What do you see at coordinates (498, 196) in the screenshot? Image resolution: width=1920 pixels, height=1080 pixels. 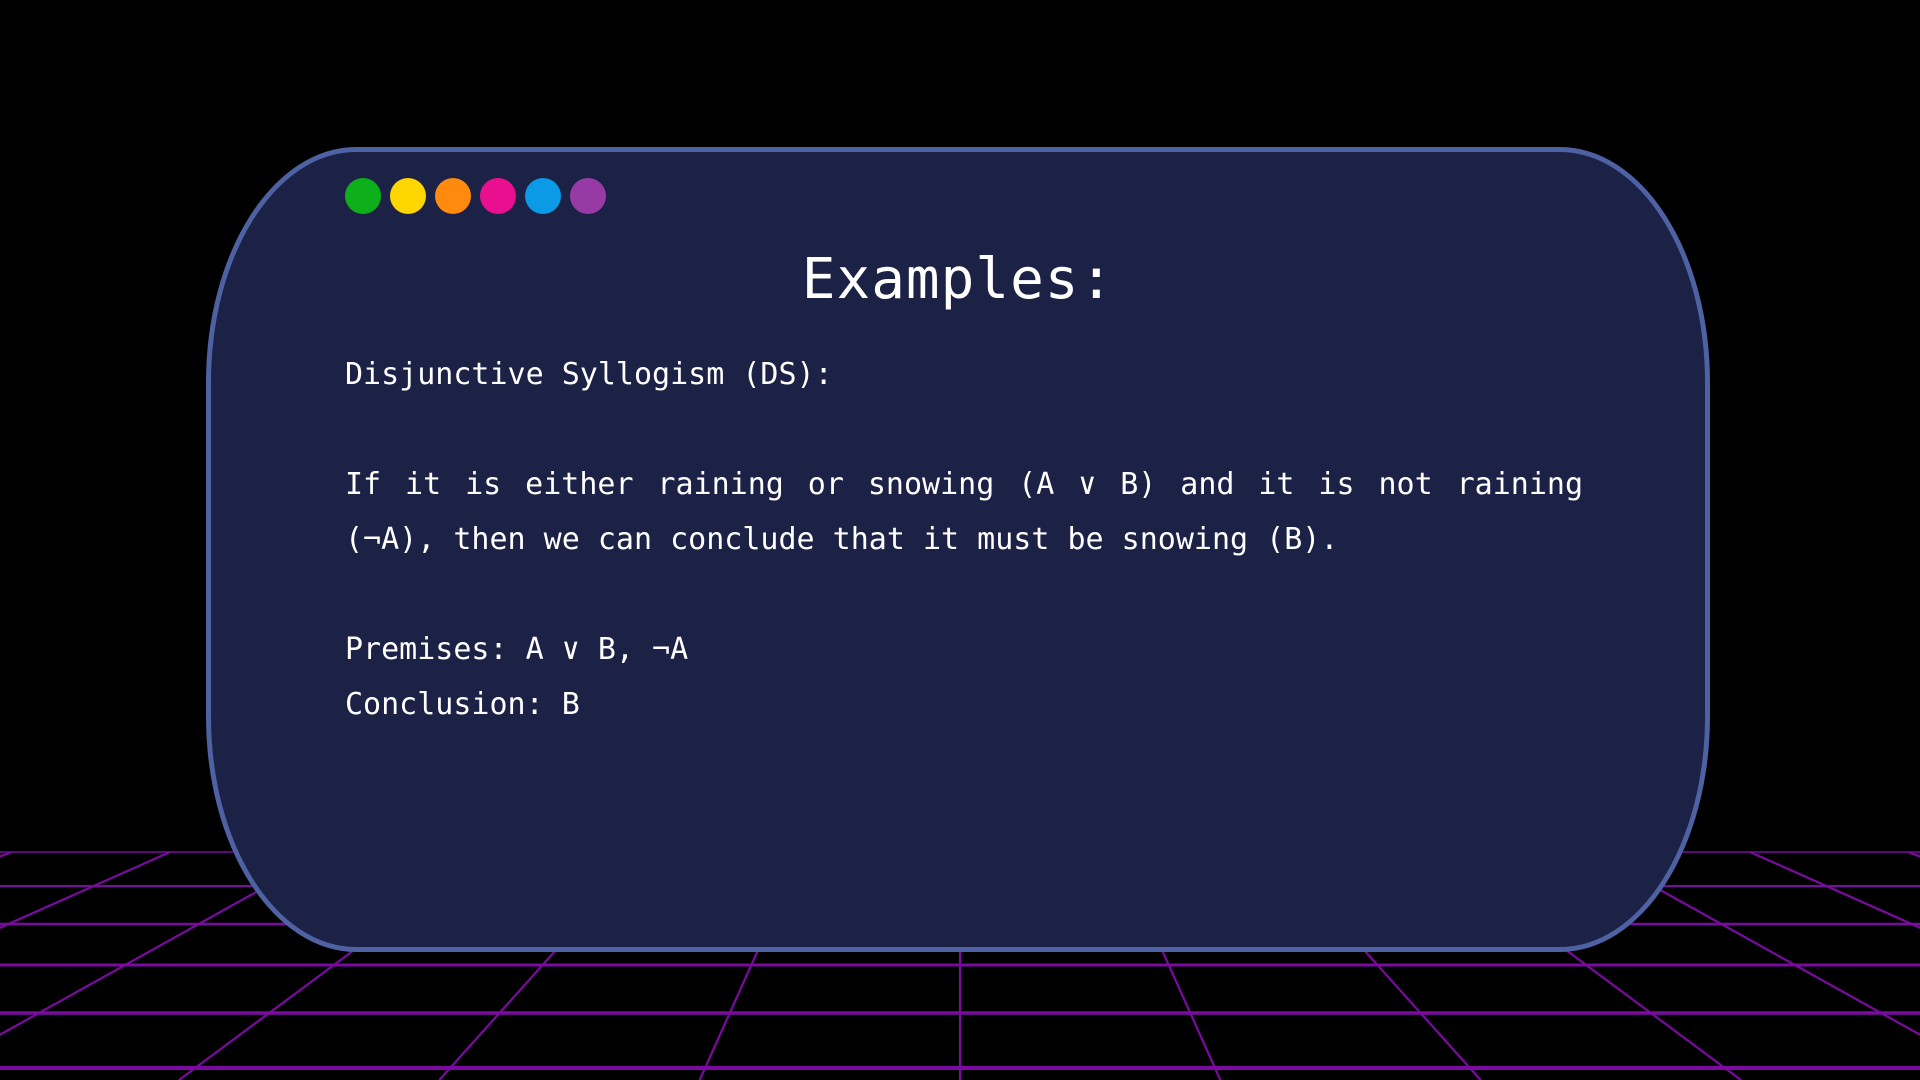 I see `pink-dot` at bounding box center [498, 196].